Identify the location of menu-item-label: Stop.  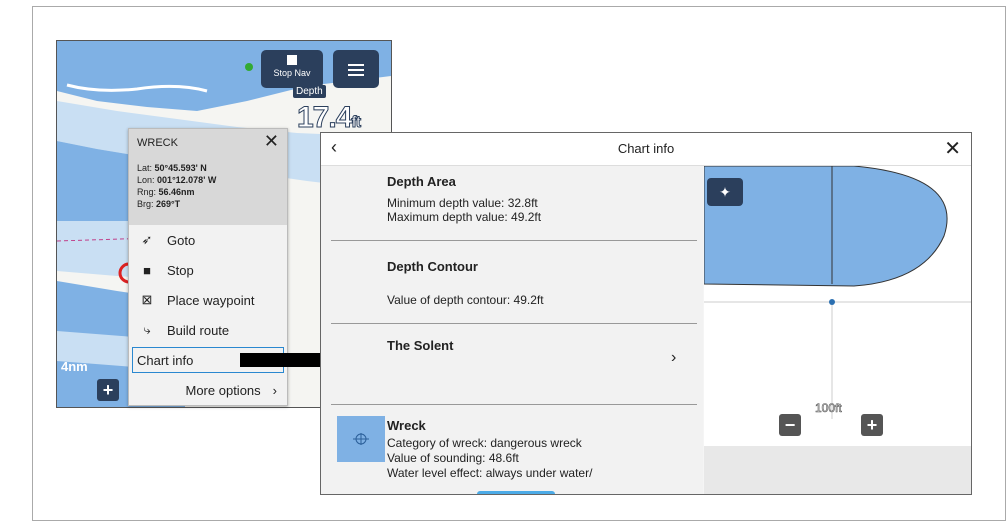
(180, 270).